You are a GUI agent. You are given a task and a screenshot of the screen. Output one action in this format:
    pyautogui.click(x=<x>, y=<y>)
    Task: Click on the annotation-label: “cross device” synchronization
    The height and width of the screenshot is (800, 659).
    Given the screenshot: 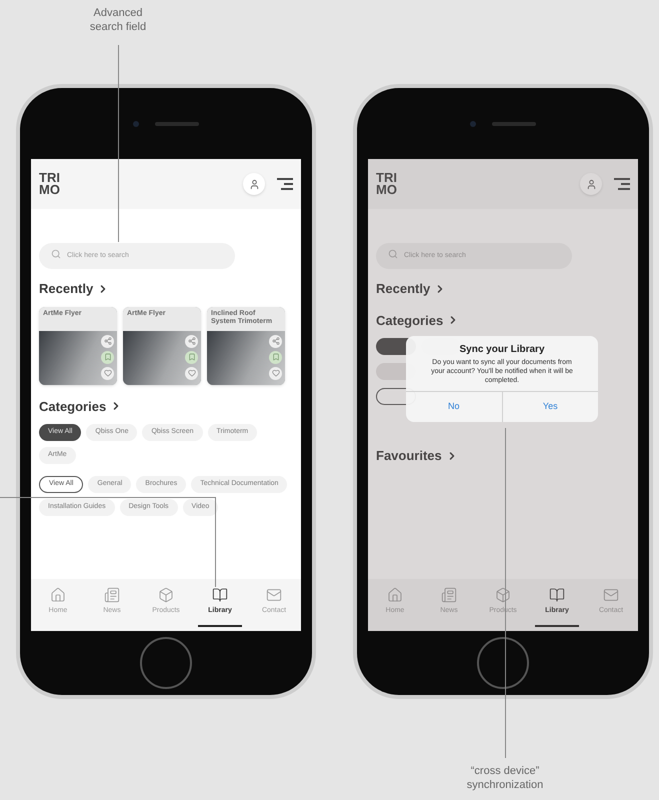 What is the action you would take?
    pyautogui.click(x=505, y=778)
    